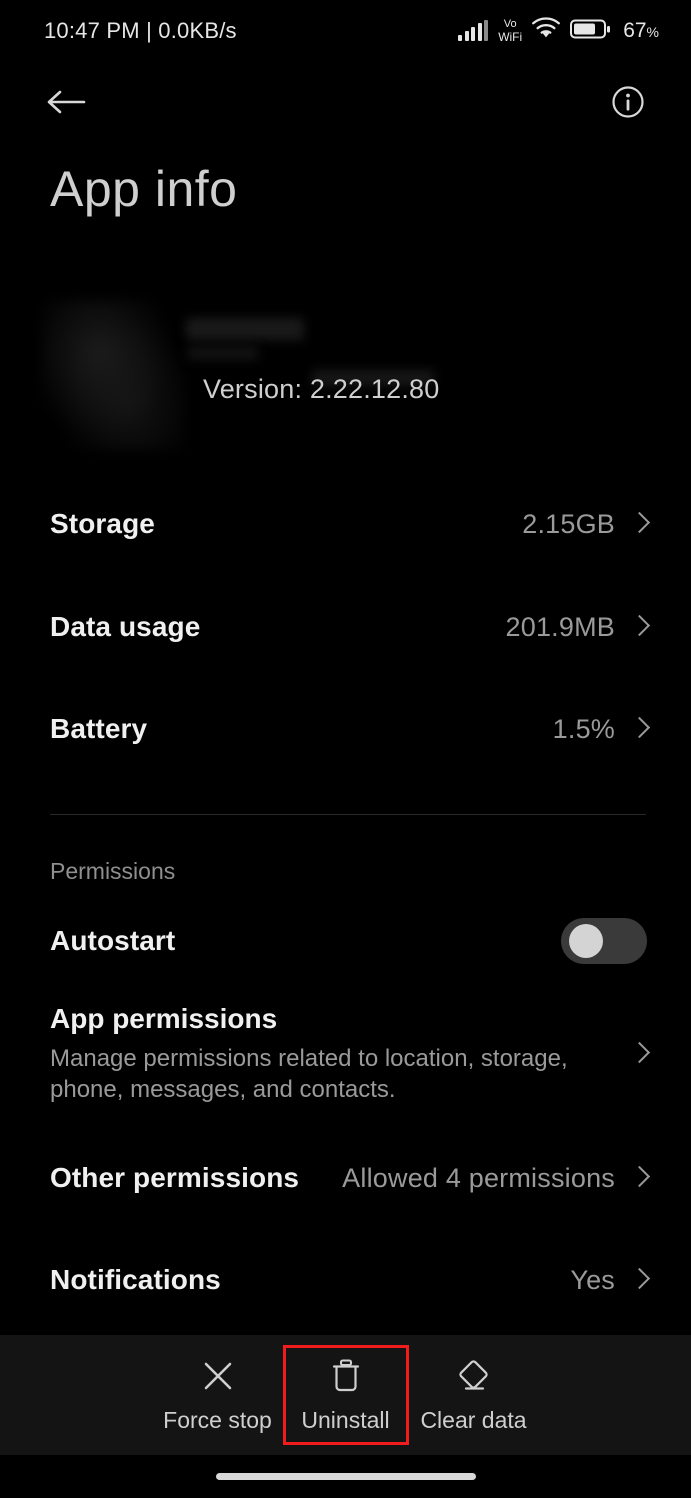  I want to click on row-battery-label: Battery, so click(99, 728).